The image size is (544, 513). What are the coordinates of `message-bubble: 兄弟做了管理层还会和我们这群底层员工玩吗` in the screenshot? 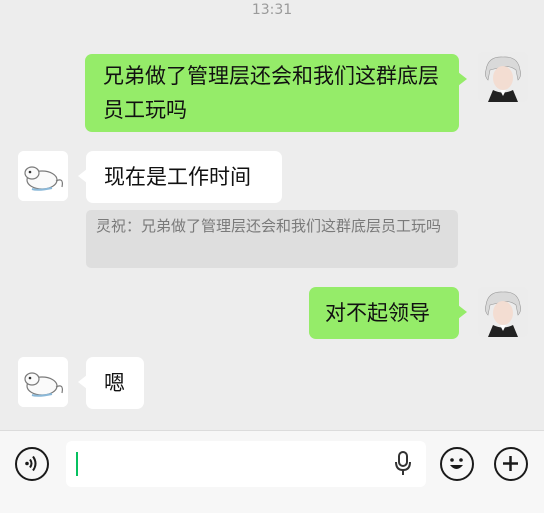 It's located at (276, 93).